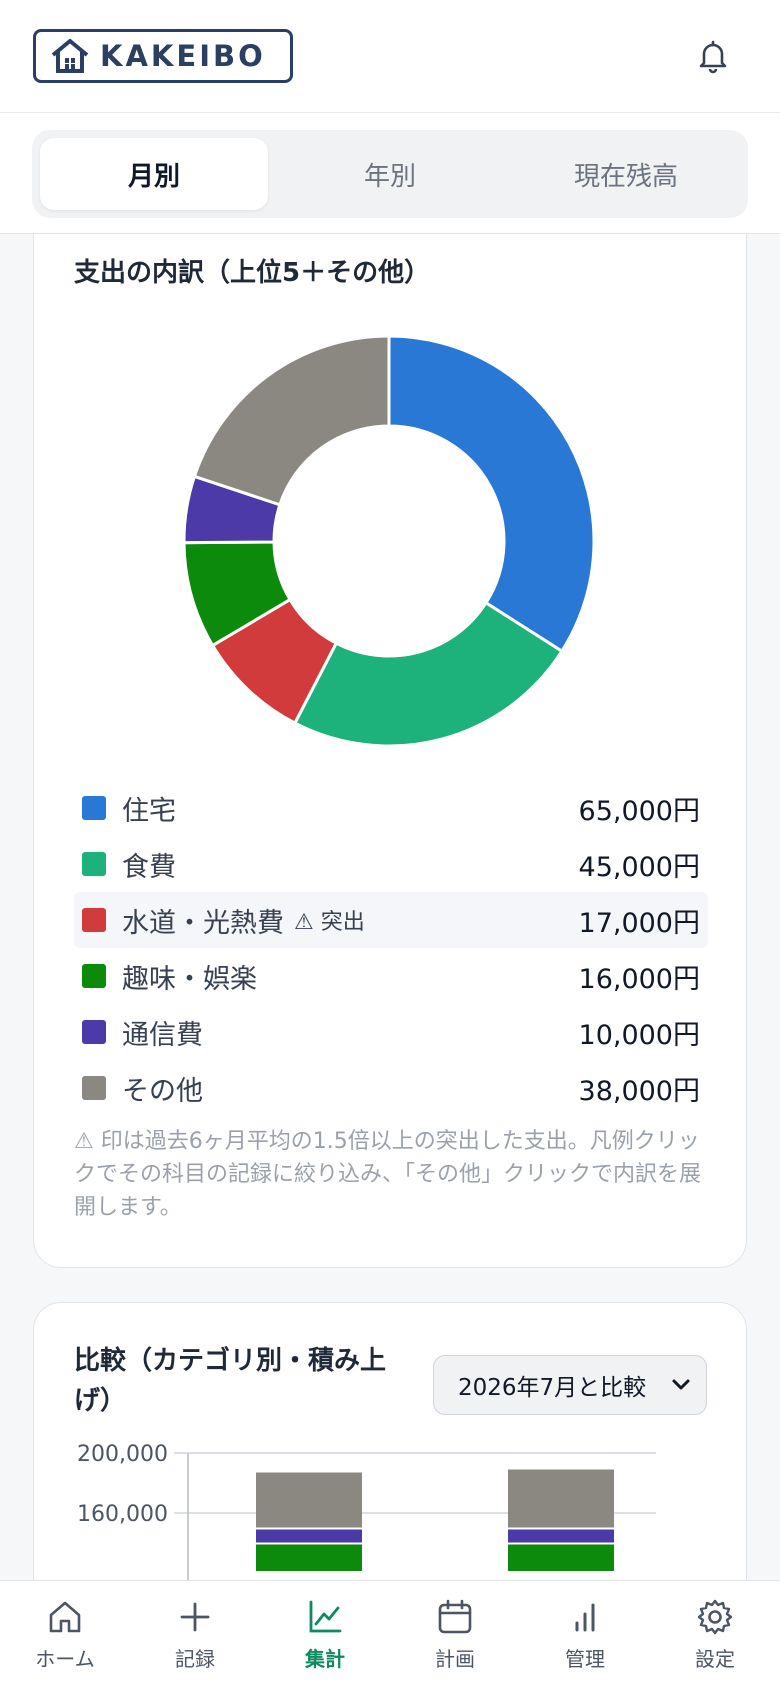 This screenshot has height=1688, width=780. I want to click on legend-item: 趣味・娯楽 16,000円, so click(391, 976).